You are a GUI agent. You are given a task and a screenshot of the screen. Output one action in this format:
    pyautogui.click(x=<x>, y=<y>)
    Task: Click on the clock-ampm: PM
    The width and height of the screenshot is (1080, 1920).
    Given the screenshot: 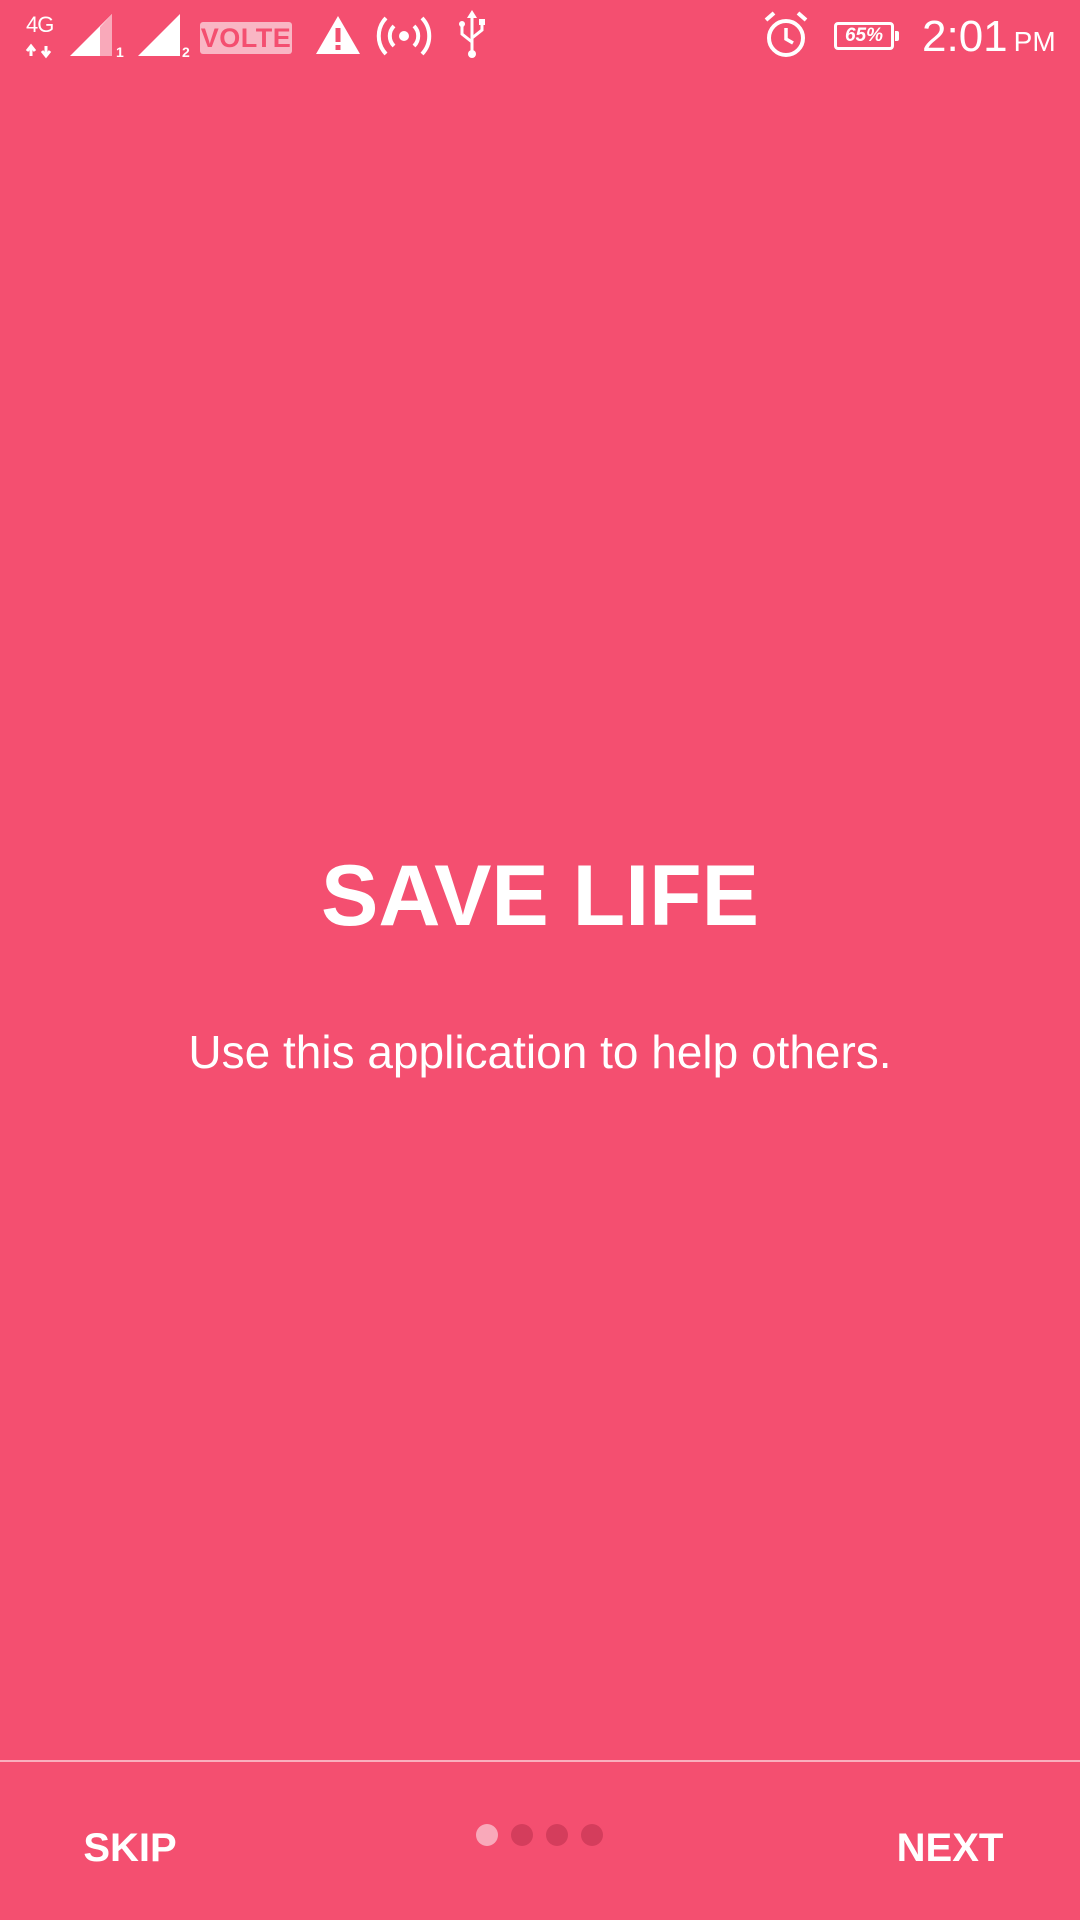 What is the action you would take?
    pyautogui.click(x=1034, y=41)
    